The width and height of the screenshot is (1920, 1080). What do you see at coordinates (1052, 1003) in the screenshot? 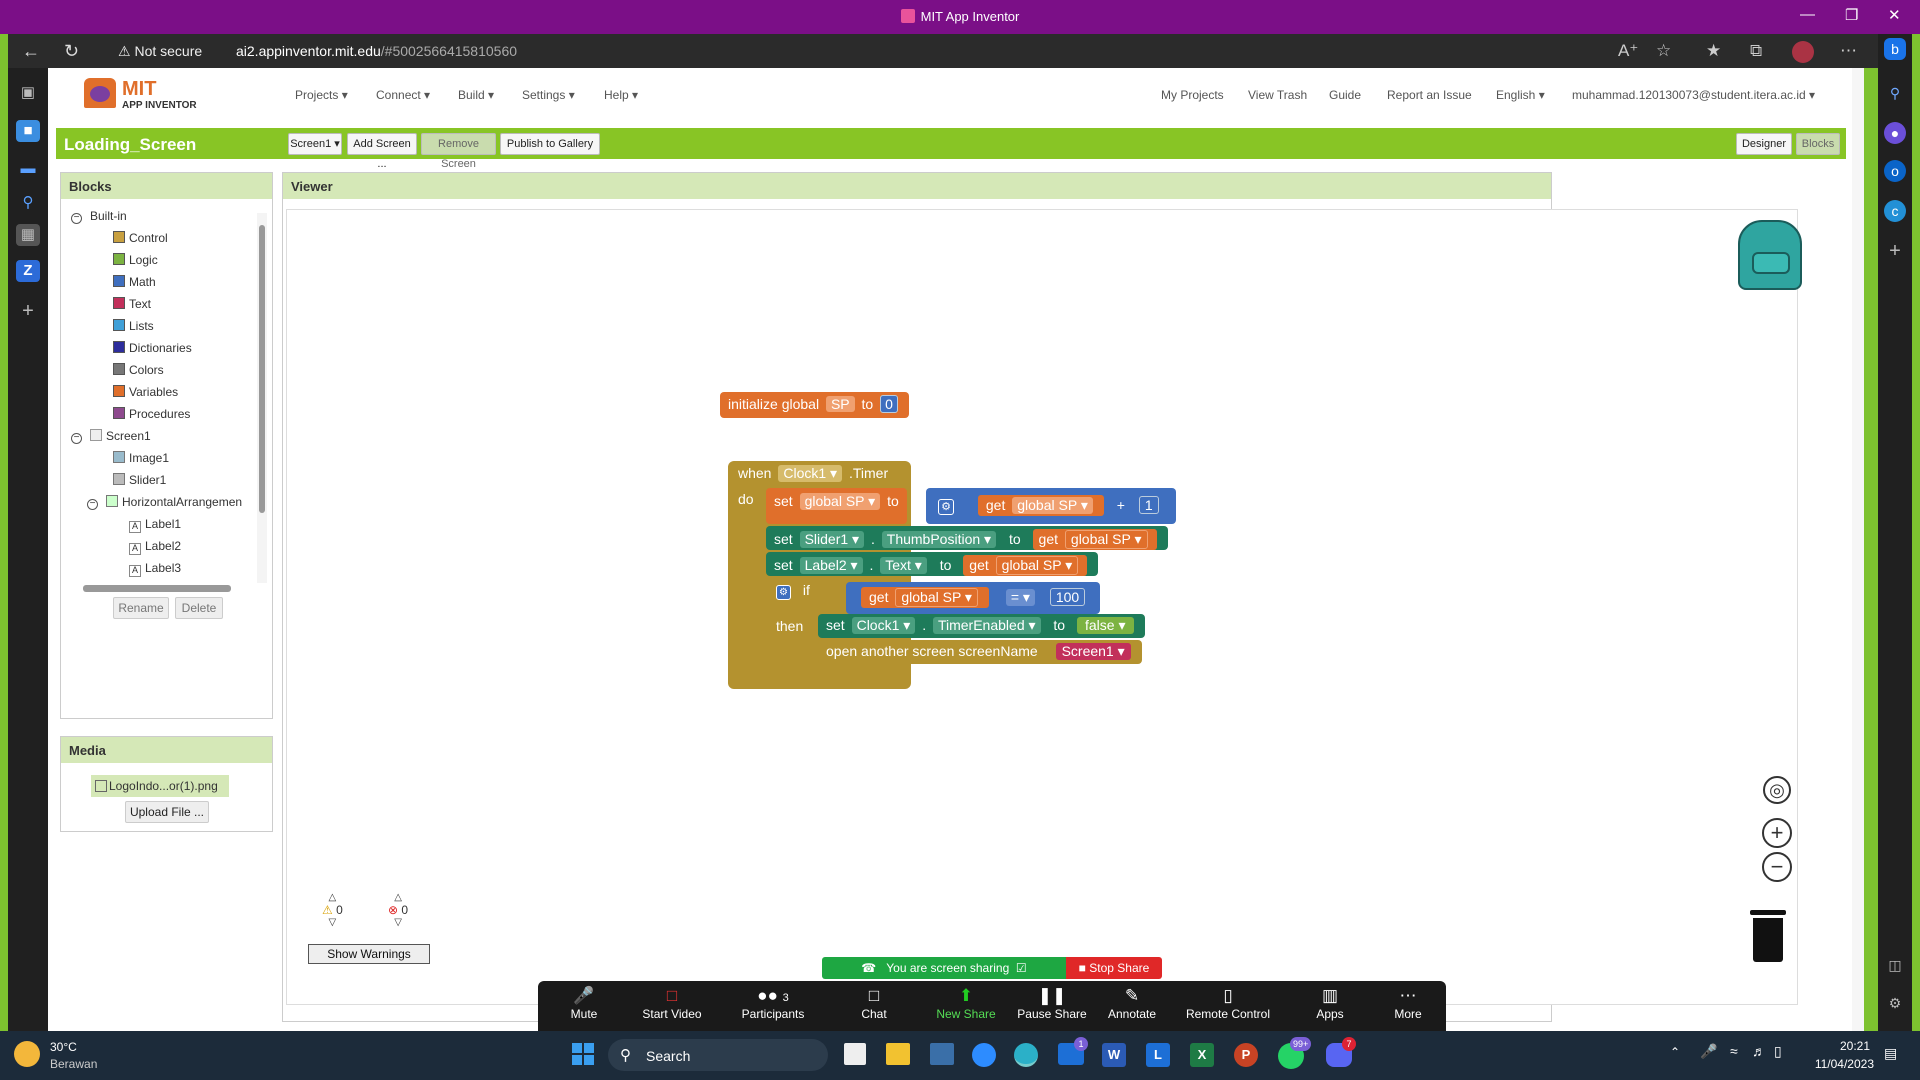
I see `pause-share-button: ❚❚ Pause Share` at bounding box center [1052, 1003].